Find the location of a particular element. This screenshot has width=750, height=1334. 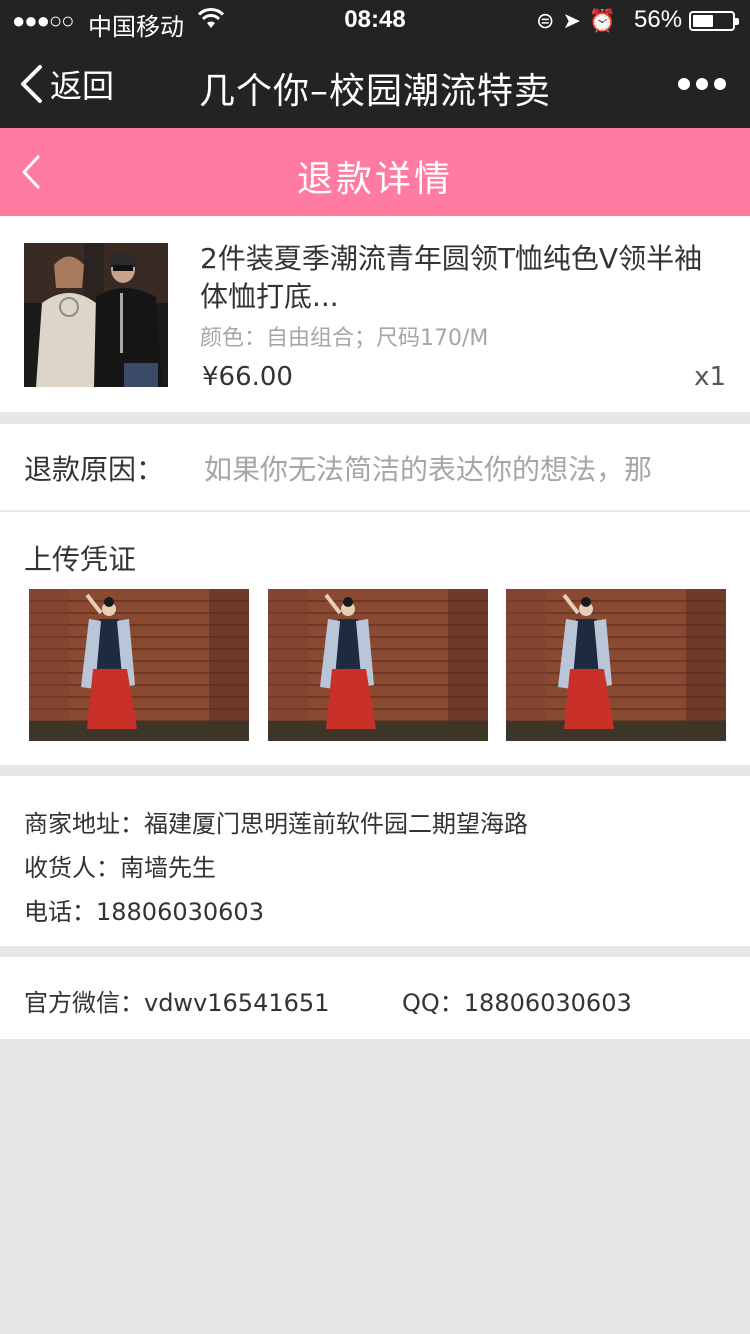

page-header: 退款详情 is located at coordinates (375, 172).